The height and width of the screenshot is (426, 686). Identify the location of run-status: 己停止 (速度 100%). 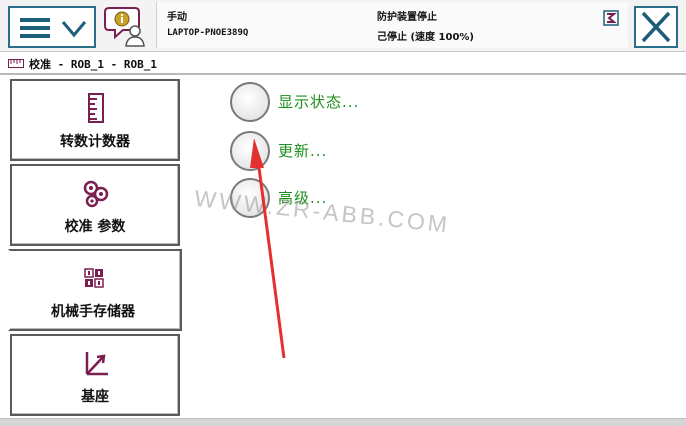
(425, 37).